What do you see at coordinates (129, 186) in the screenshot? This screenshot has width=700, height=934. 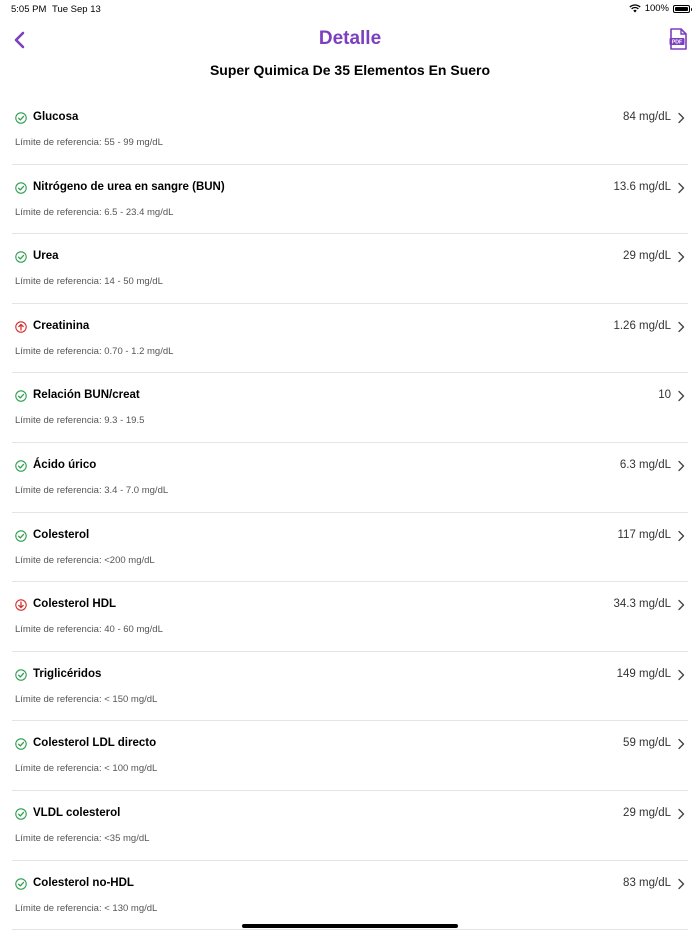 I see `result-name: Nitrógeno de urea en sangre (BUN)` at bounding box center [129, 186].